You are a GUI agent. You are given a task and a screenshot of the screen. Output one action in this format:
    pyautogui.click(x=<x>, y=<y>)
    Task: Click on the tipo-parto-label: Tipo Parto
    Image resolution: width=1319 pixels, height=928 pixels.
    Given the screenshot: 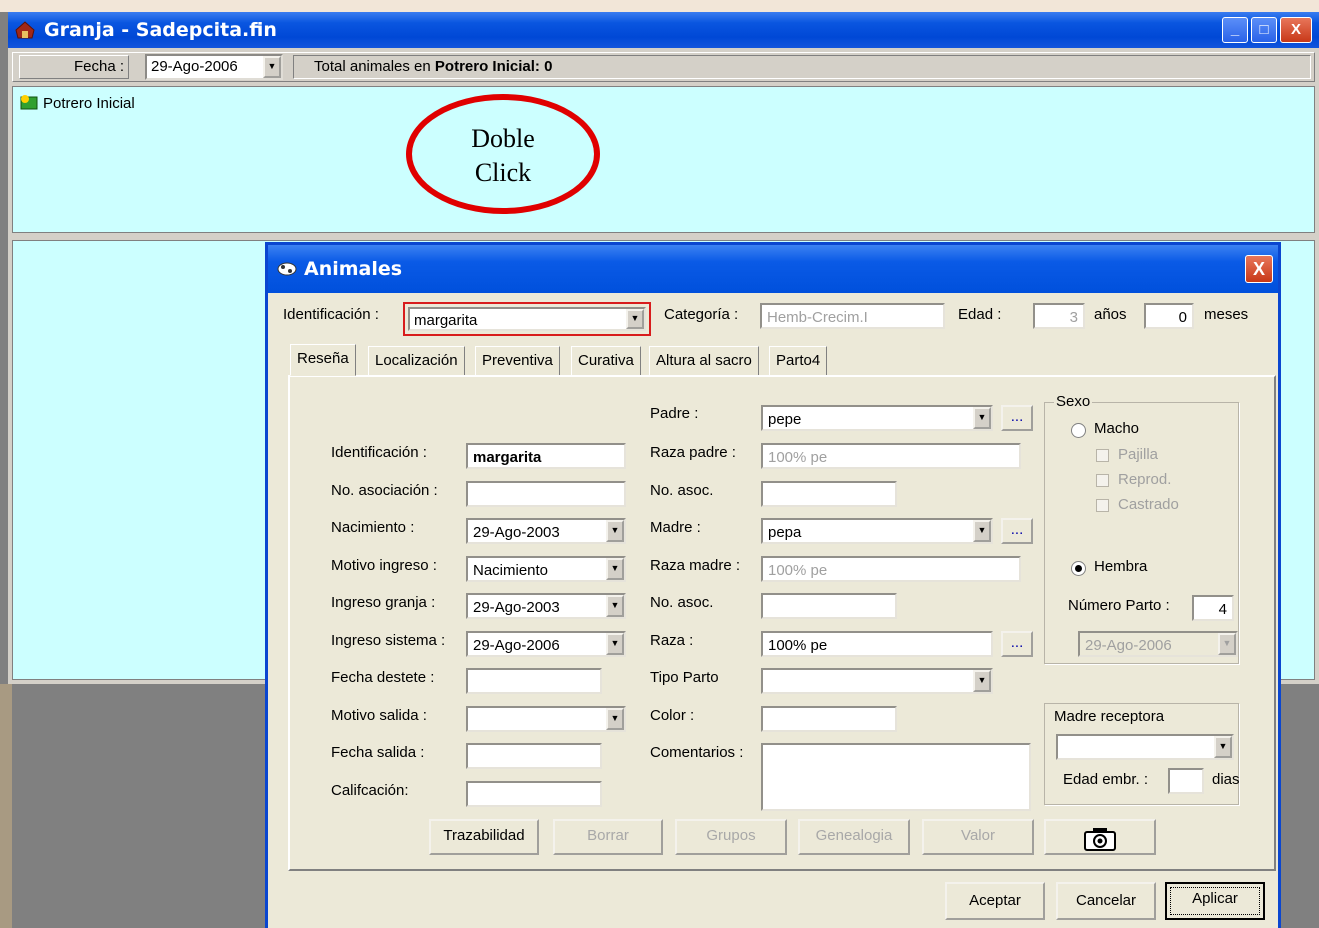 What is the action you would take?
    pyautogui.click(x=684, y=677)
    